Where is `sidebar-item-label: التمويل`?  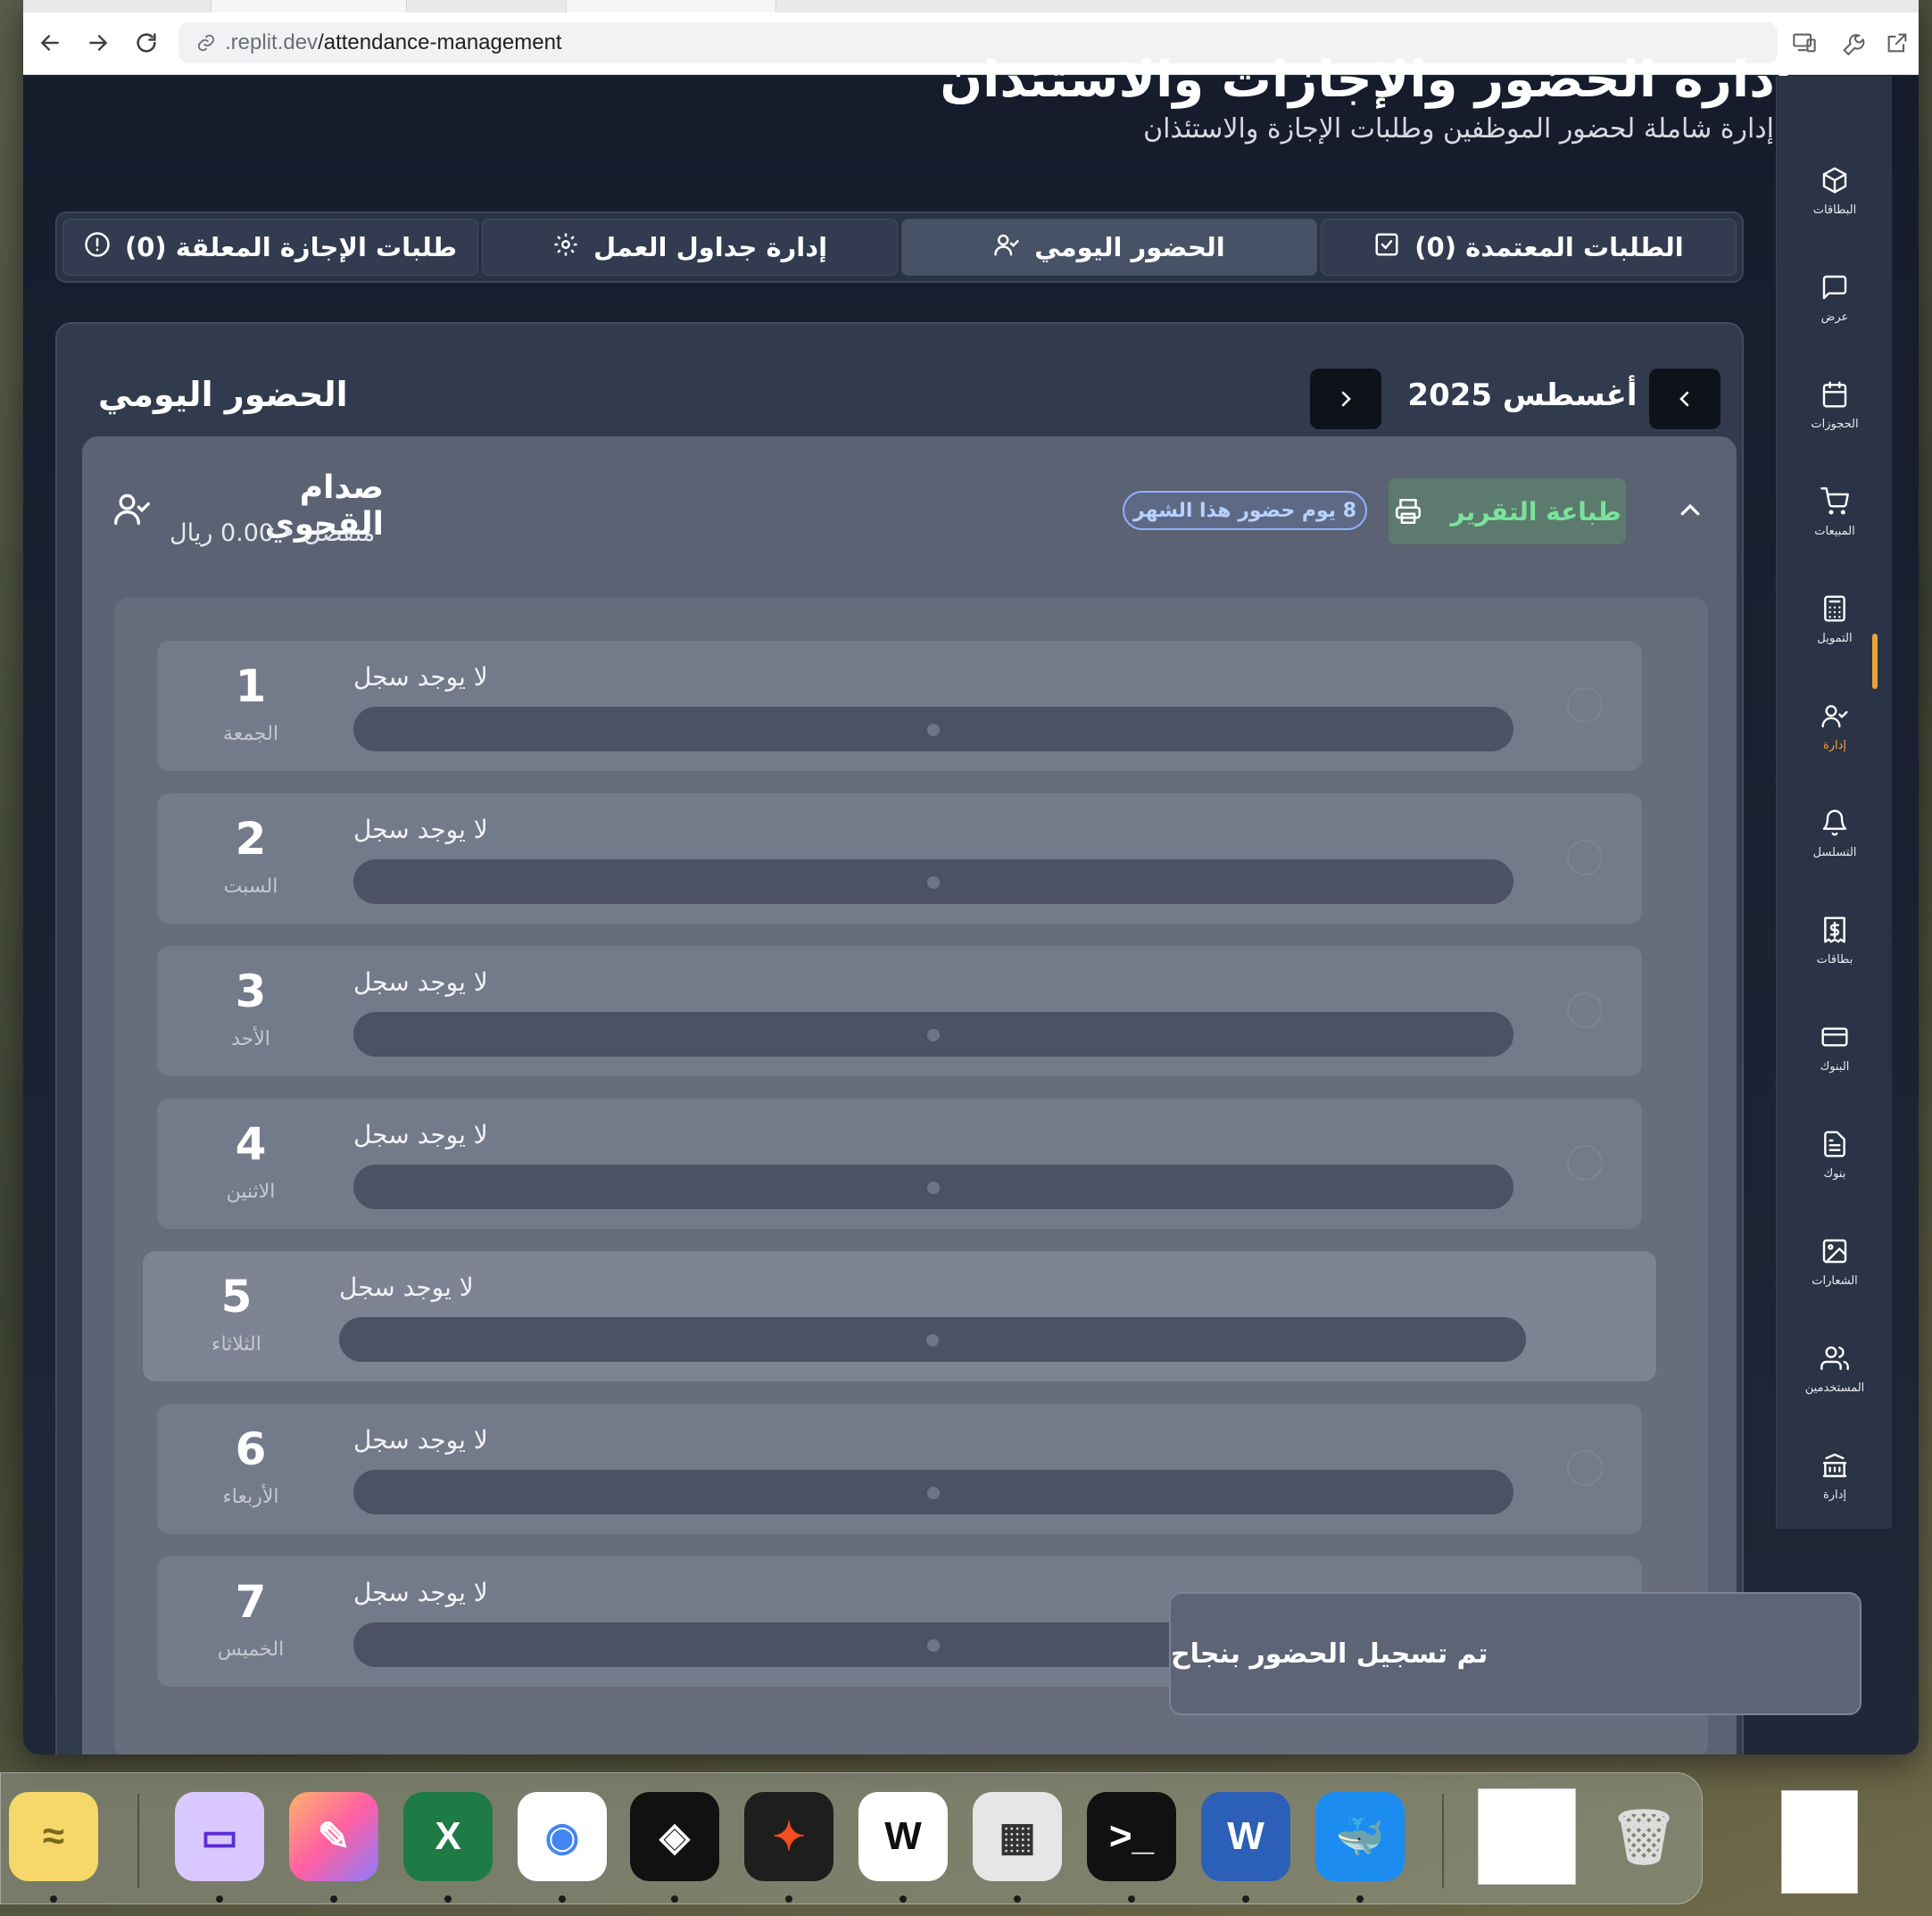
sidebar-item-label: التمويل is located at coordinates (1835, 638).